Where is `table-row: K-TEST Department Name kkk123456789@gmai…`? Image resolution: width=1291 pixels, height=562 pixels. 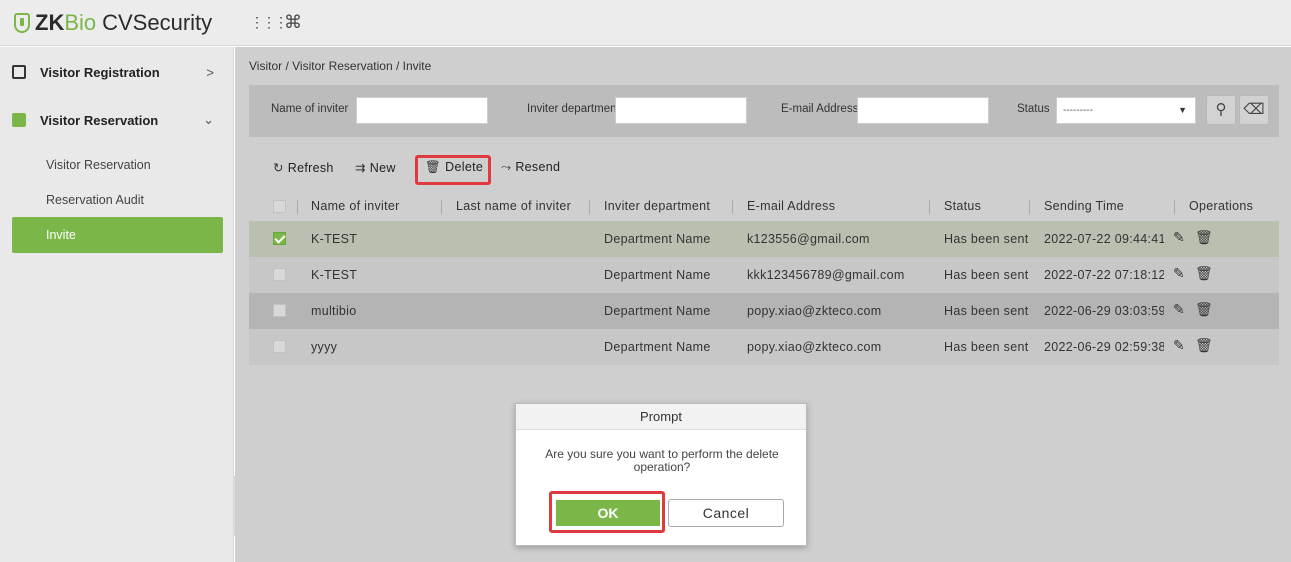
table-row: K-TEST Department Name kkk123456789@gmai… is located at coordinates (764, 275).